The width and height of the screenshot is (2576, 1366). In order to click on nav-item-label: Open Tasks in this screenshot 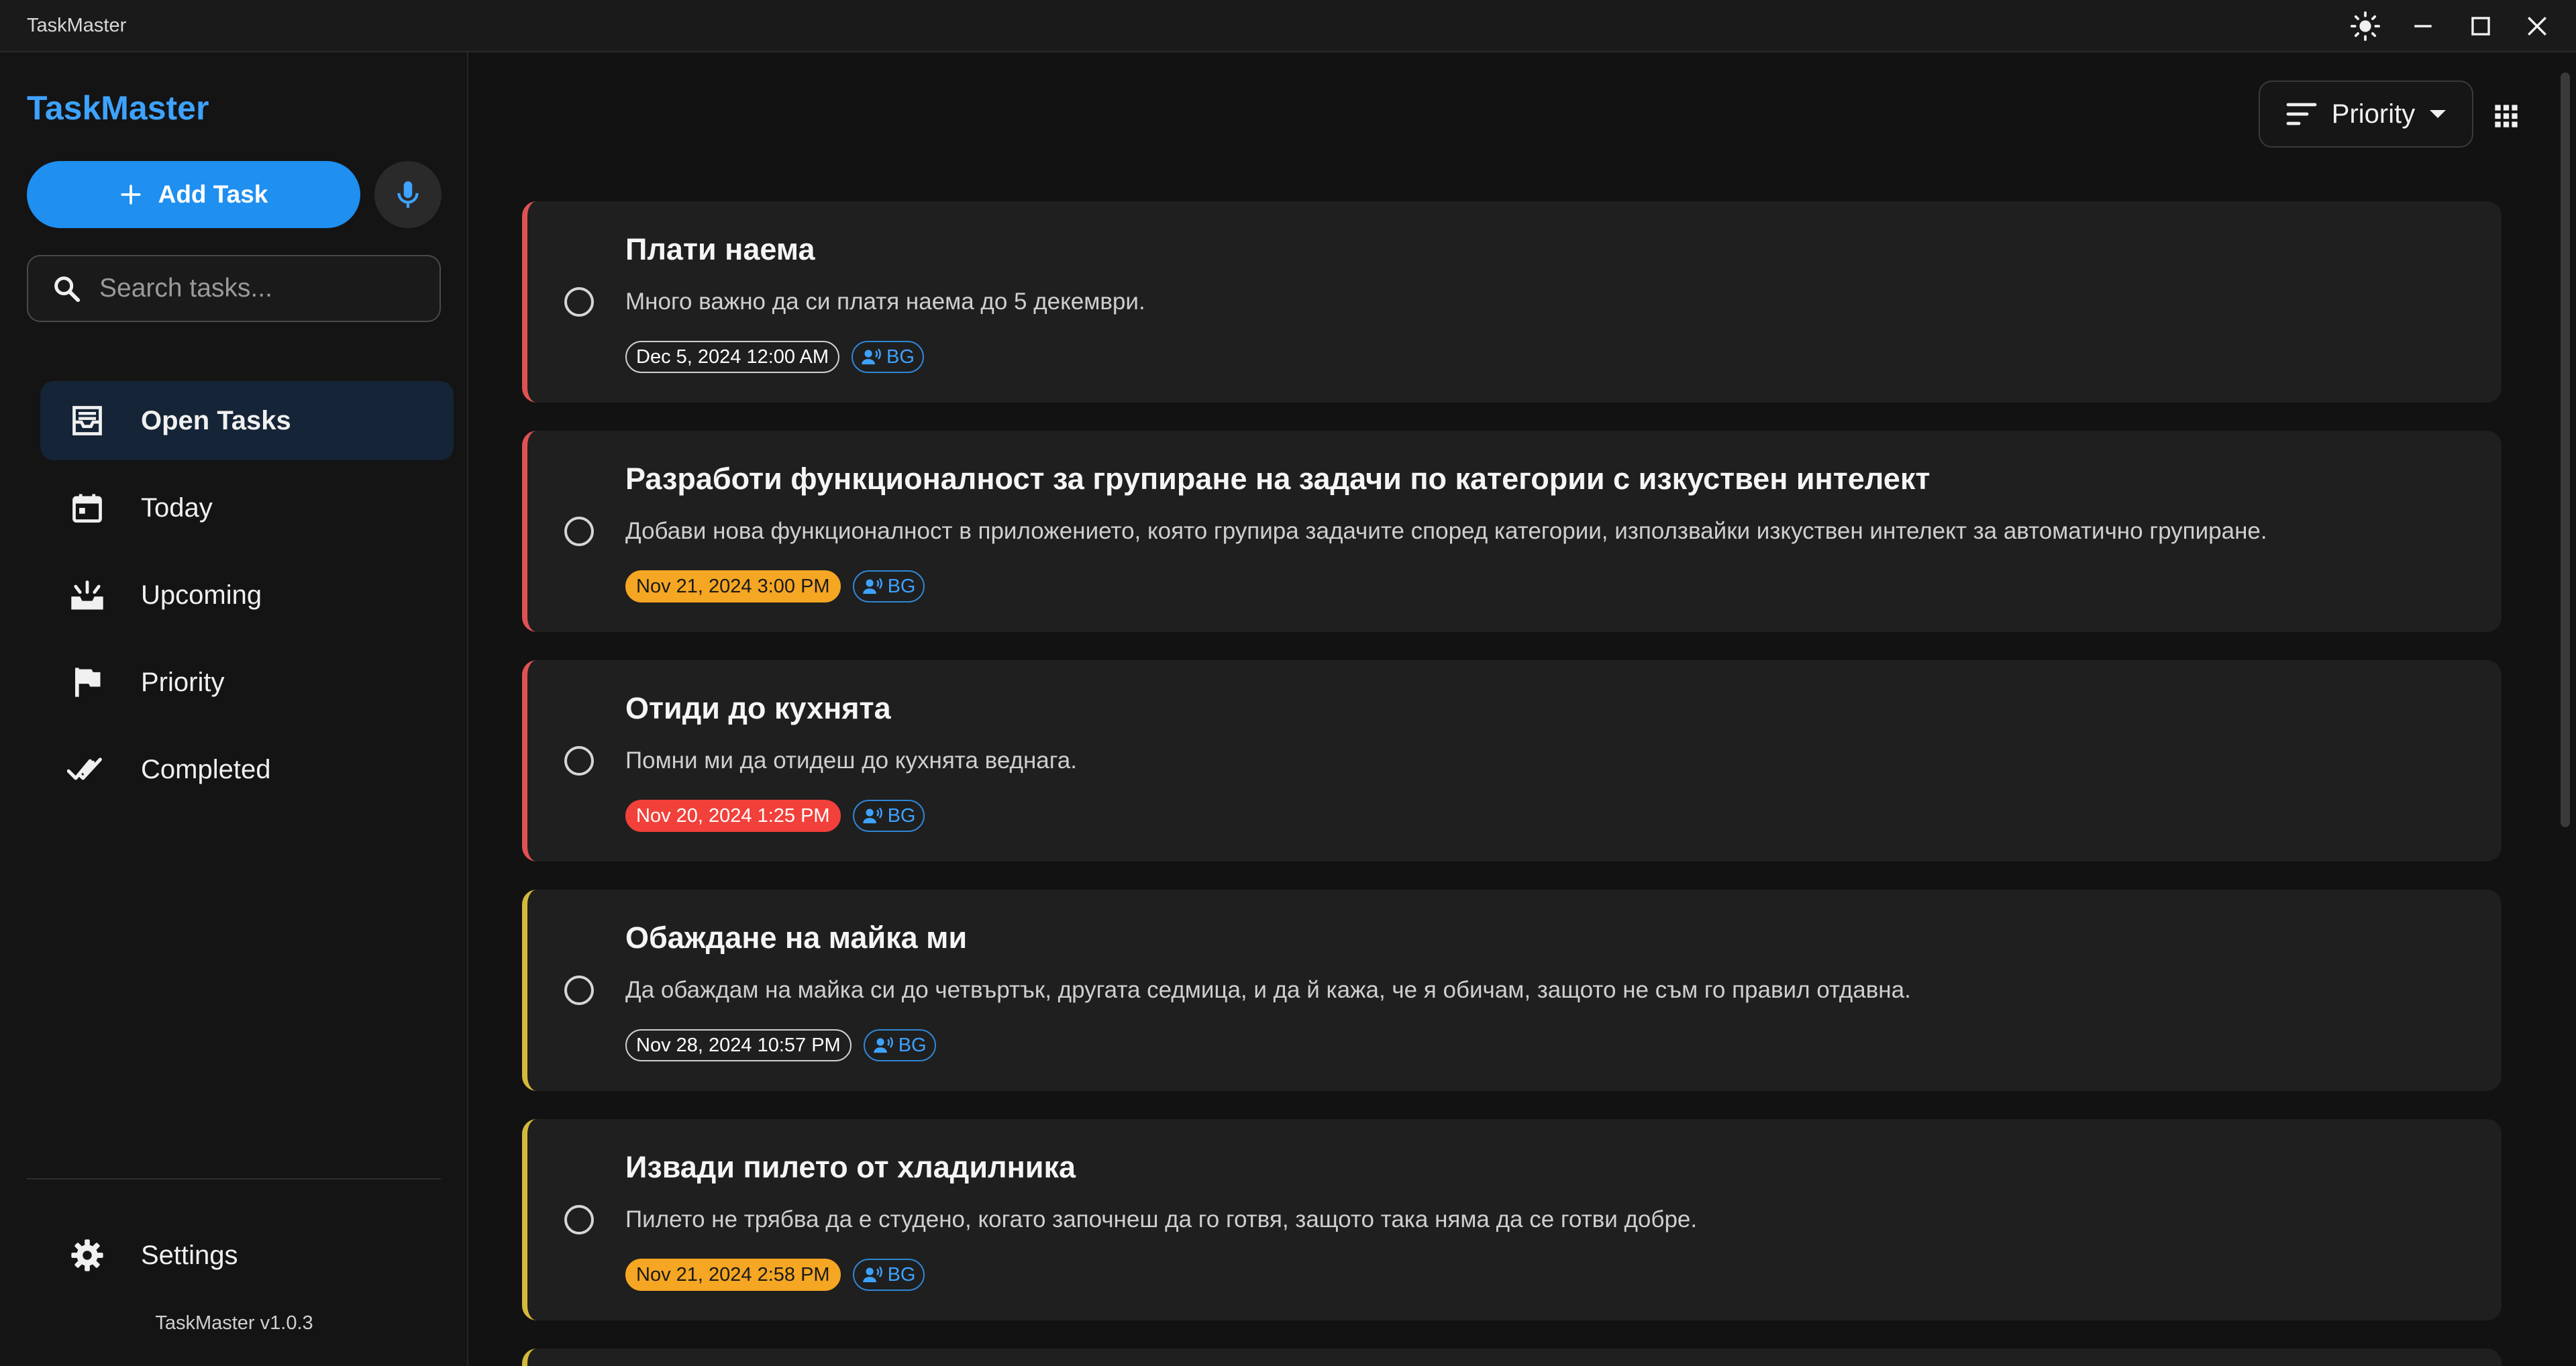, I will do `click(216, 420)`.